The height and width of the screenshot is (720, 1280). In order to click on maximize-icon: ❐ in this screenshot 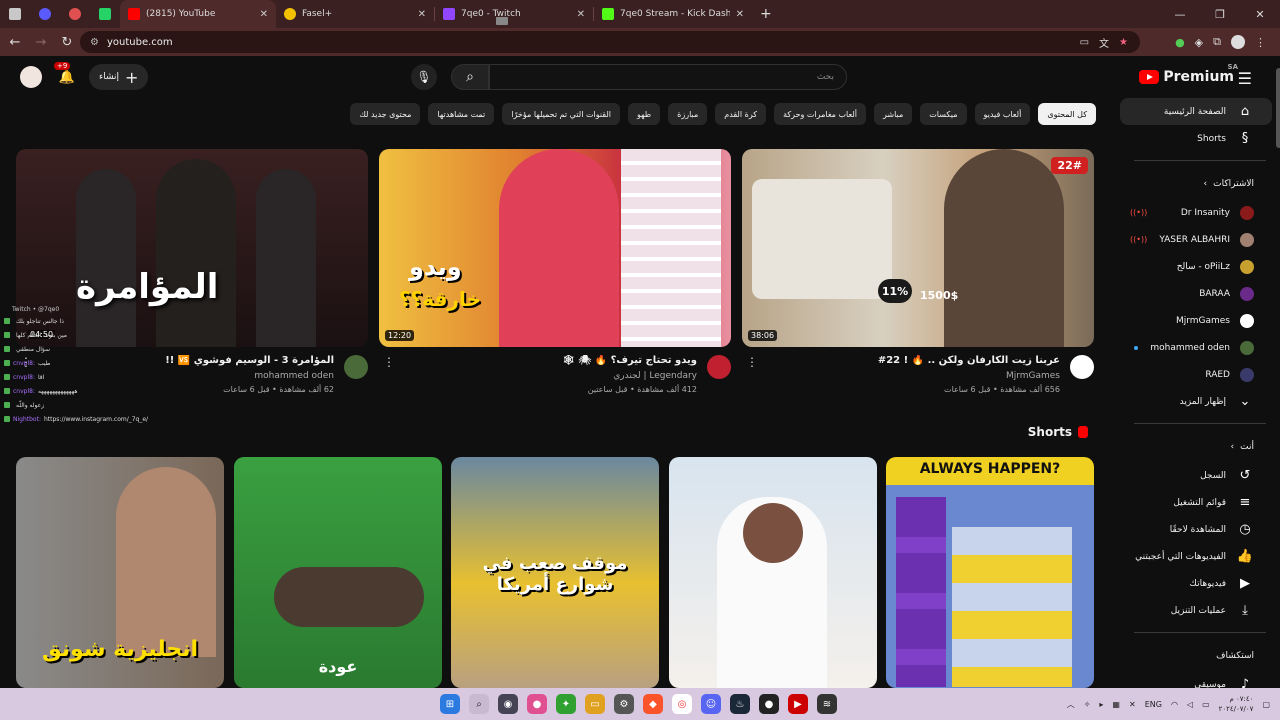, I will do `click(1220, 14)`.